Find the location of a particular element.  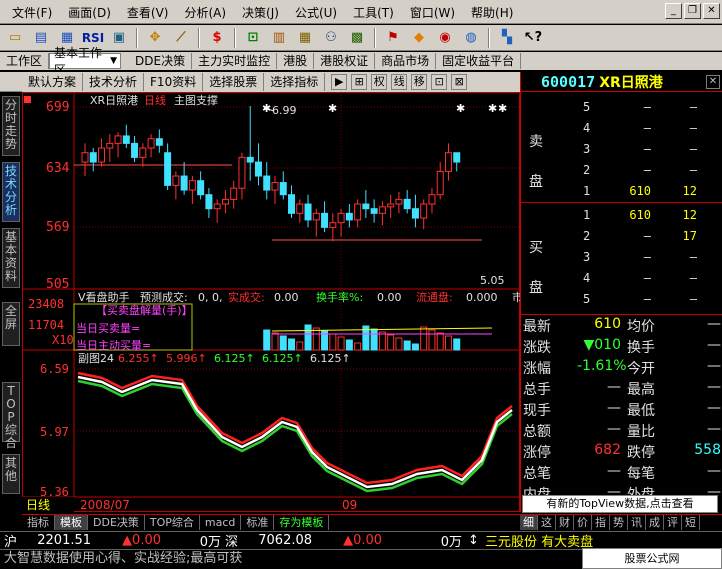

vol-title: V看盘助手 is located at coordinates (104, 297).